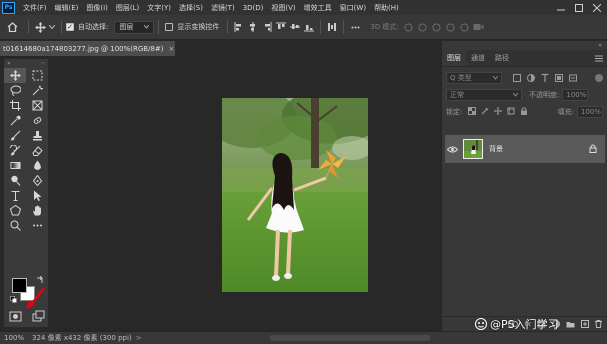 This screenshot has height=344, width=607. I want to click on horizontal-scrollbar, so click(350, 338).